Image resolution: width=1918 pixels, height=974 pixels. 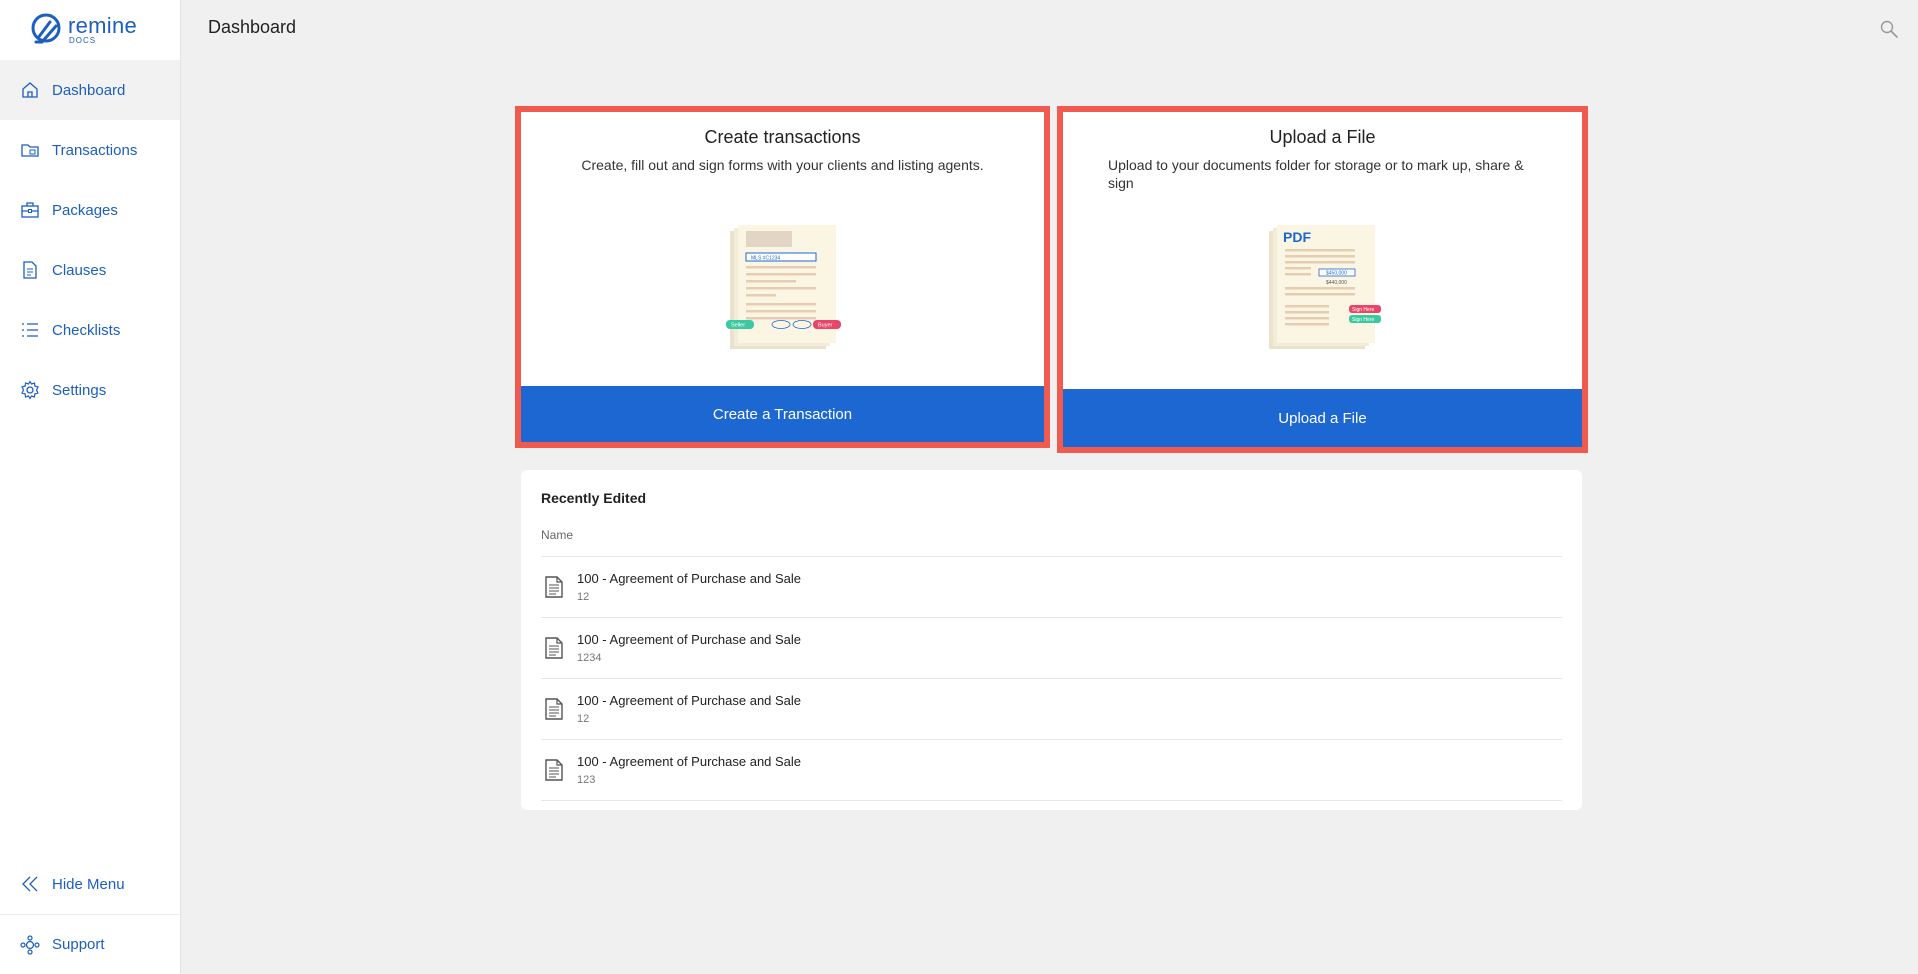 What do you see at coordinates (1051, 770) in the screenshot?
I see `list-item: 100 - Agreement of Purchase and Sale 123` at bounding box center [1051, 770].